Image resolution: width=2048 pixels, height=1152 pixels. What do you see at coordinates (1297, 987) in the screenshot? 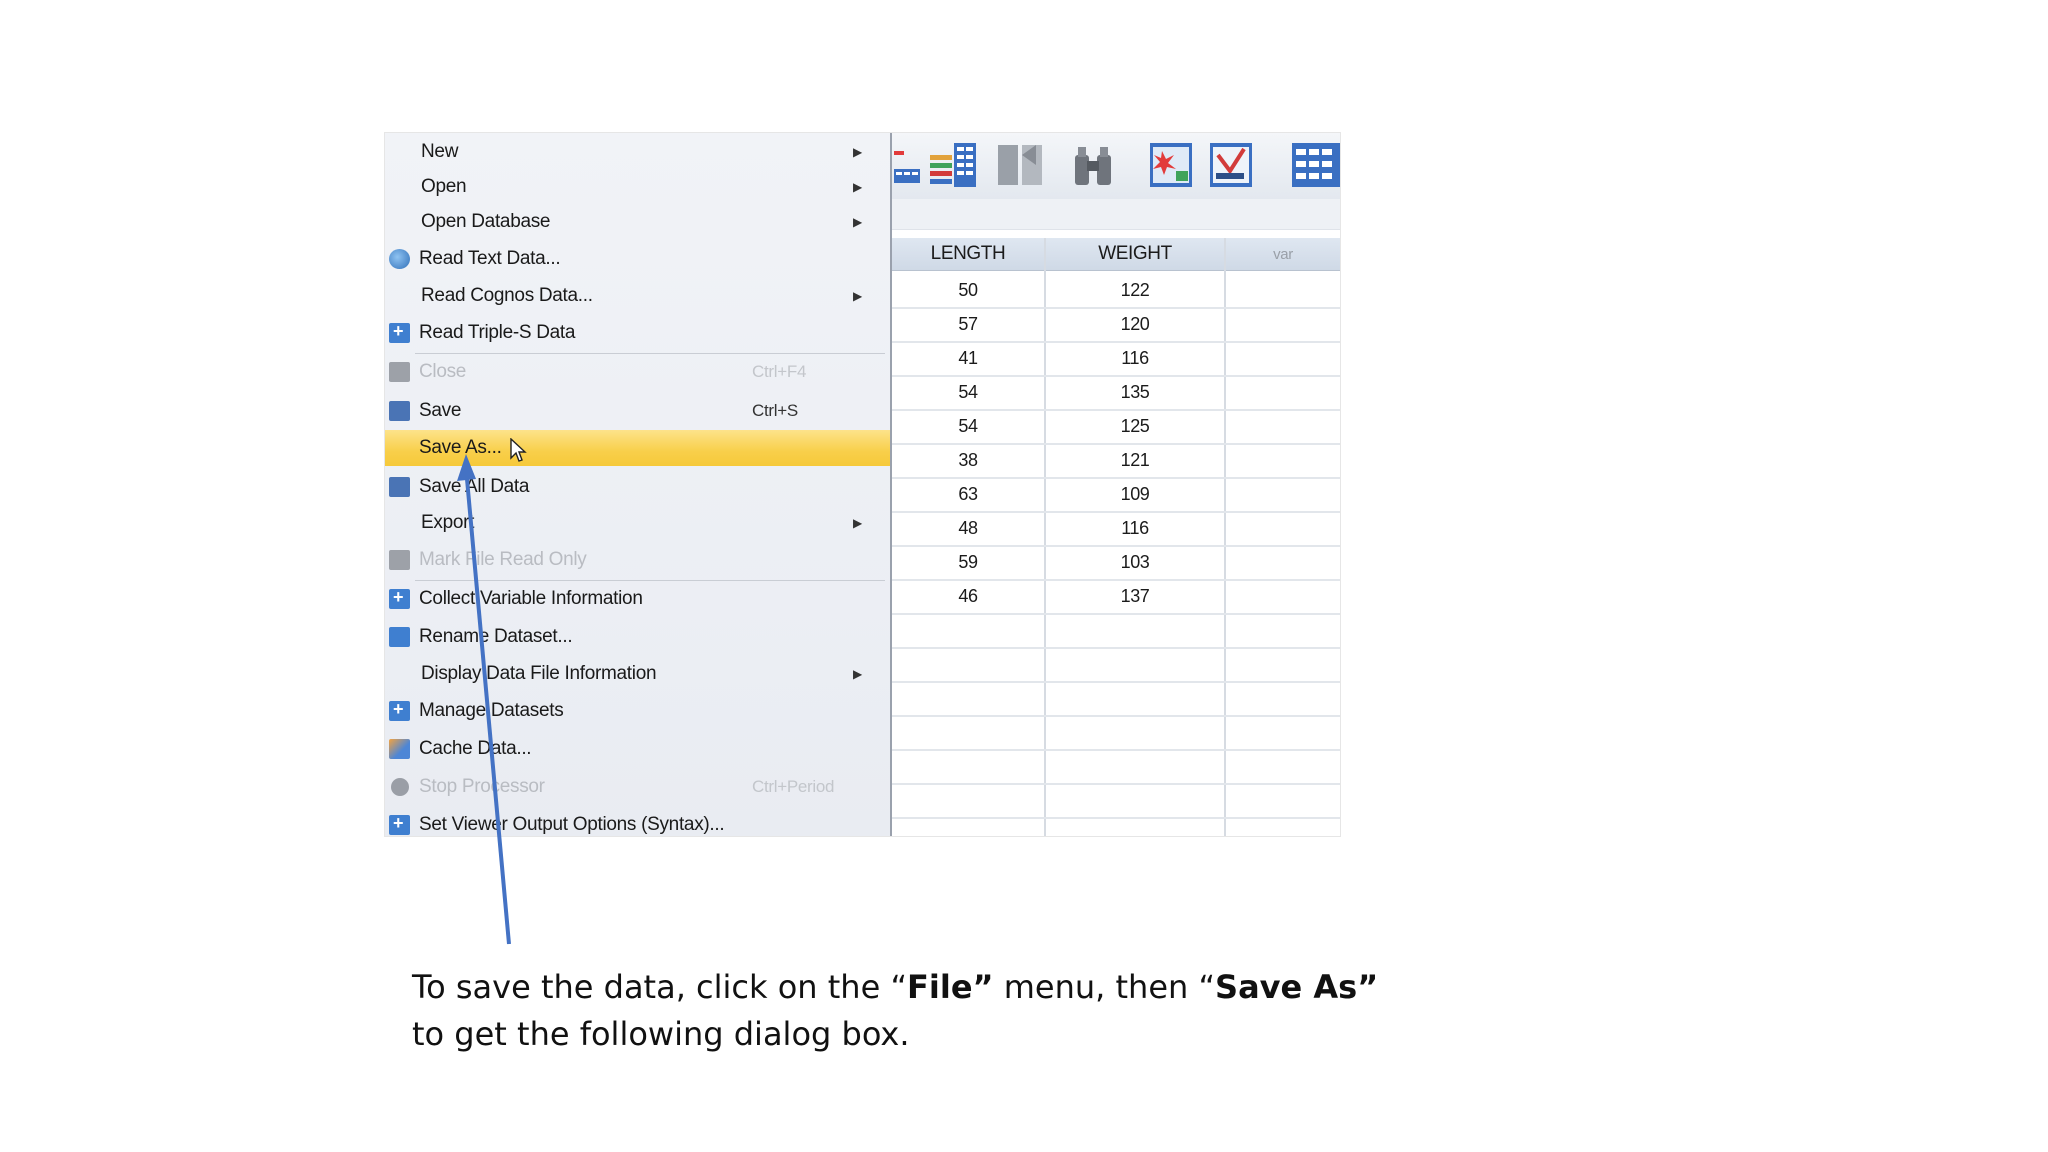
I see `caption-bold-save-as: Save As”` at bounding box center [1297, 987].